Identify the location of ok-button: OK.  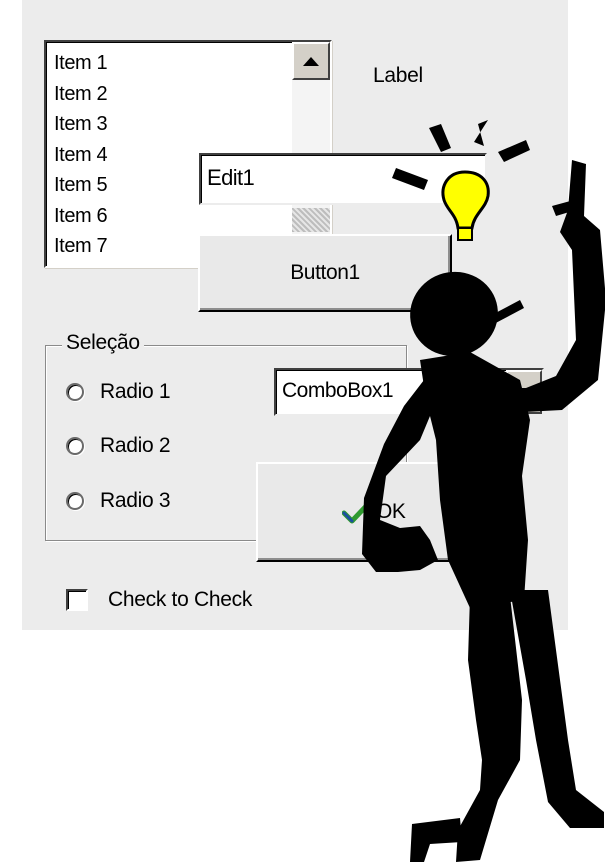
(356, 512).